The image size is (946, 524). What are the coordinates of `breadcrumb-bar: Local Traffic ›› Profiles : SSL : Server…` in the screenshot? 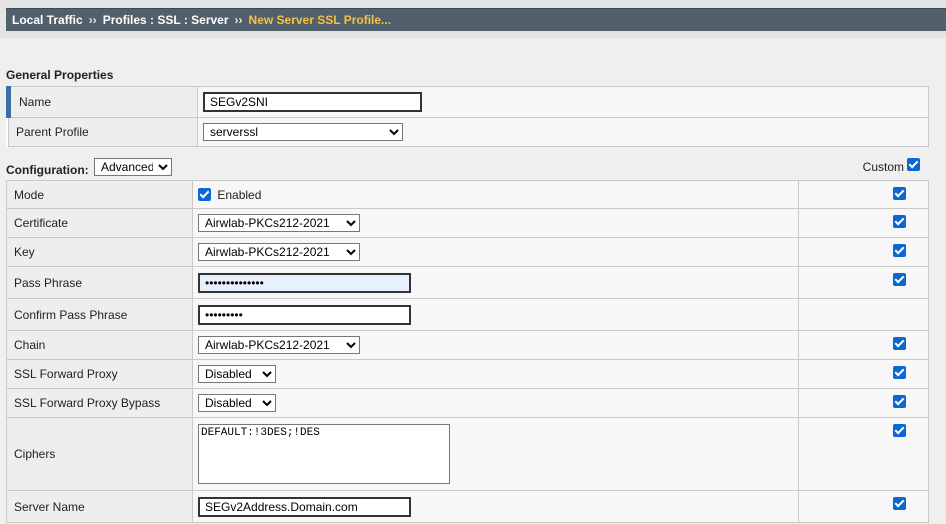 It's located at (473, 19).